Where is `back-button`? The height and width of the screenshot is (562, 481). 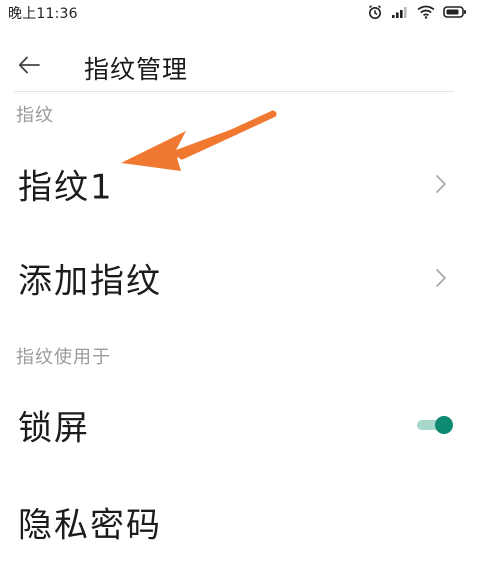
back-button is located at coordinates (29, 65).